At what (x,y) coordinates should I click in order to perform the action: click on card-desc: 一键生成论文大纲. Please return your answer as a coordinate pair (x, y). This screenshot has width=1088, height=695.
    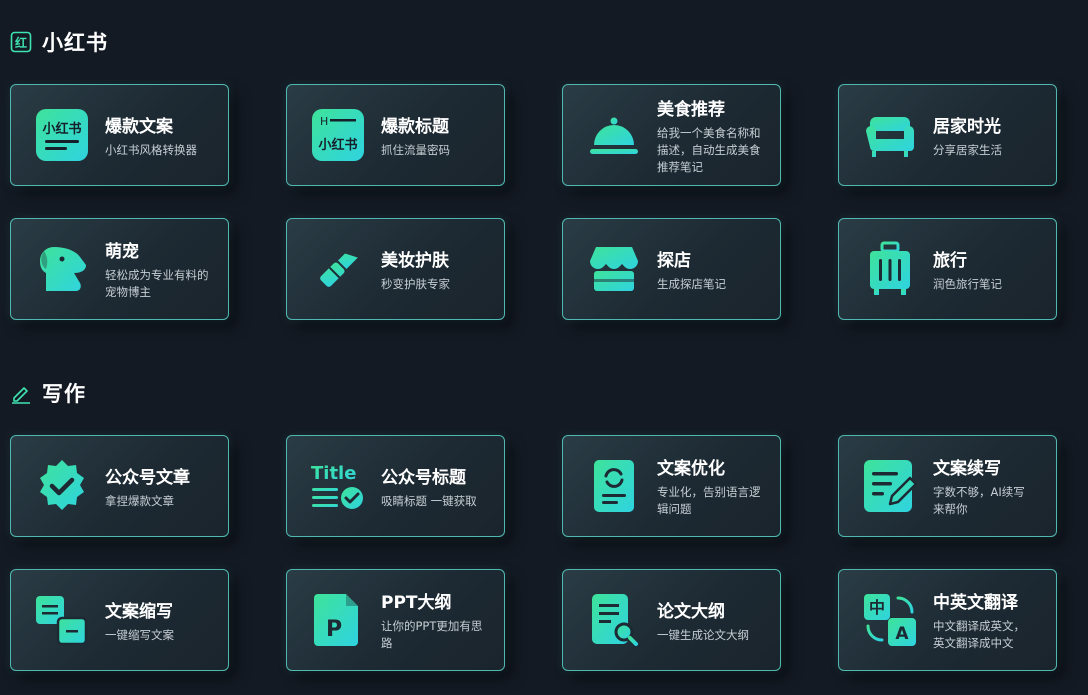
    Looking at the image, I should click on (703, 634).